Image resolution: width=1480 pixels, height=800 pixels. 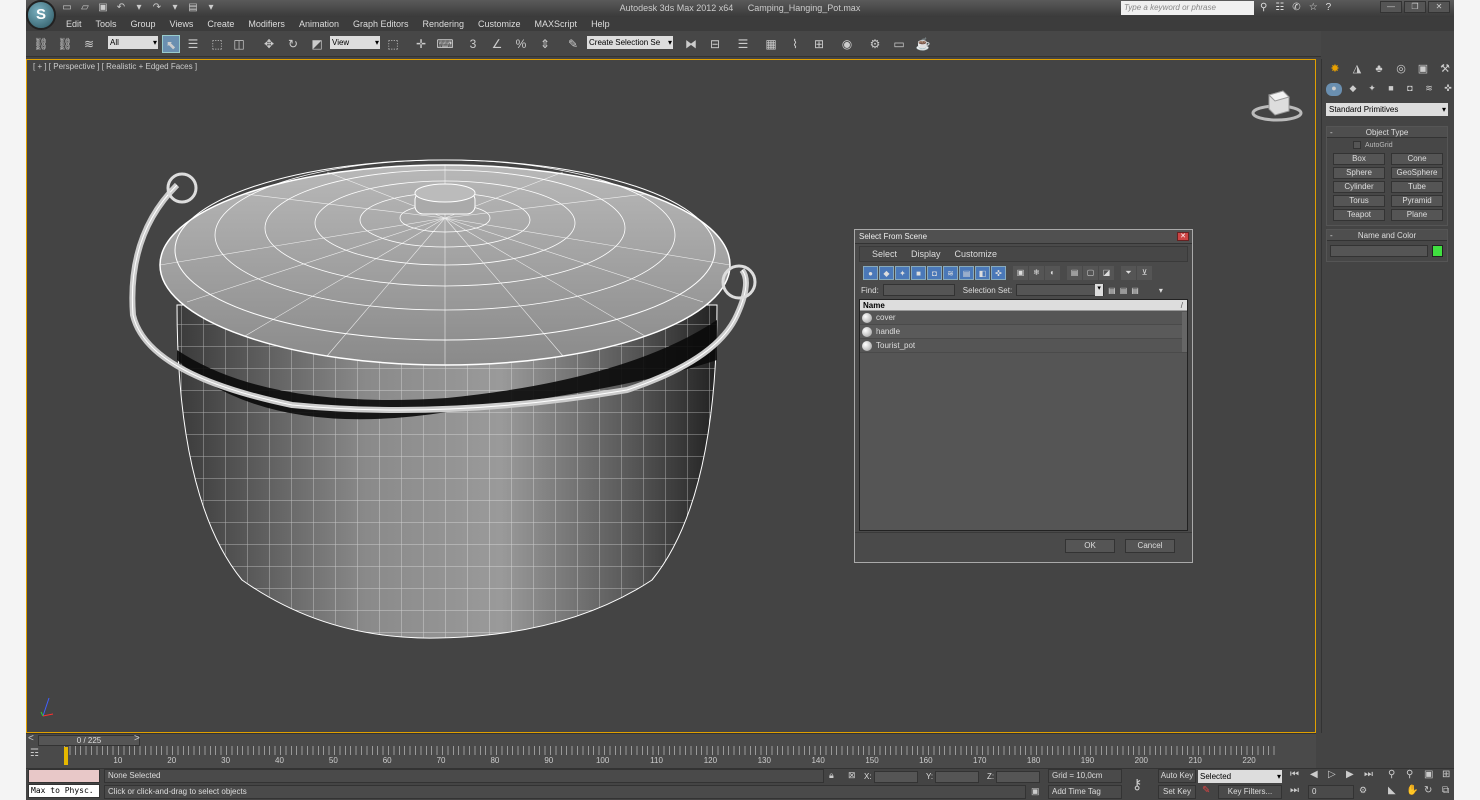 What do you see at coordinates (556, 24) in the screenshot?
I see `menu-maxscript: MAXScript` at bounding box center [556, 24].